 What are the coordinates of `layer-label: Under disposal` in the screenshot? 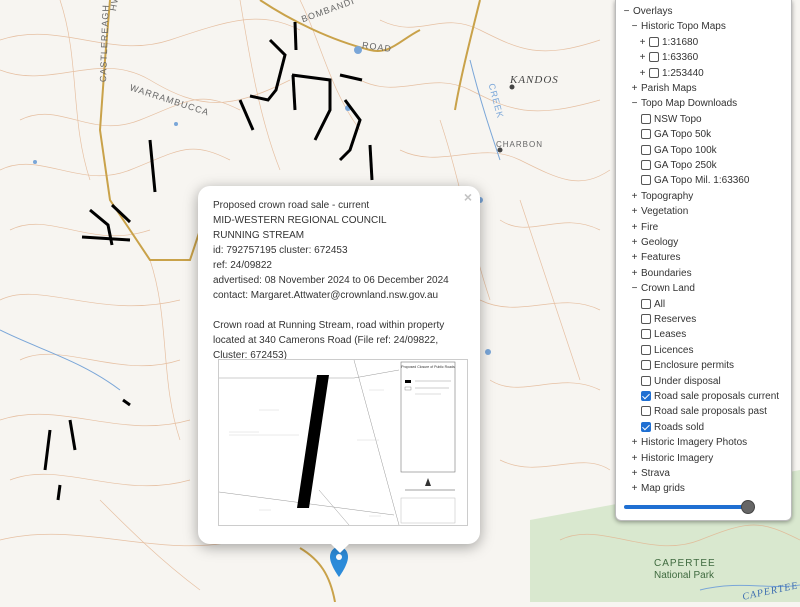 It's located at (687, 381).